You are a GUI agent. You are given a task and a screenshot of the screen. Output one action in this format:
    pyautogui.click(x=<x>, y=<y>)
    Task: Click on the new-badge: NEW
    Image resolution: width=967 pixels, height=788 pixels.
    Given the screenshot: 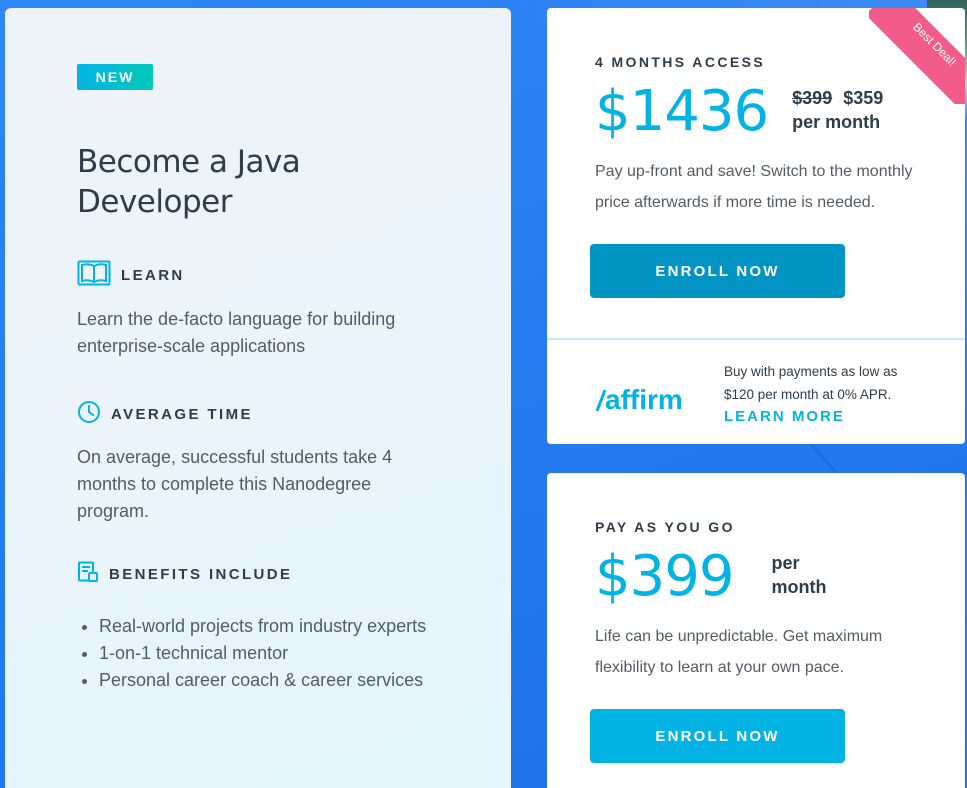 What is the action you would take?
    pyautogui.click(x=115, y=77)
    